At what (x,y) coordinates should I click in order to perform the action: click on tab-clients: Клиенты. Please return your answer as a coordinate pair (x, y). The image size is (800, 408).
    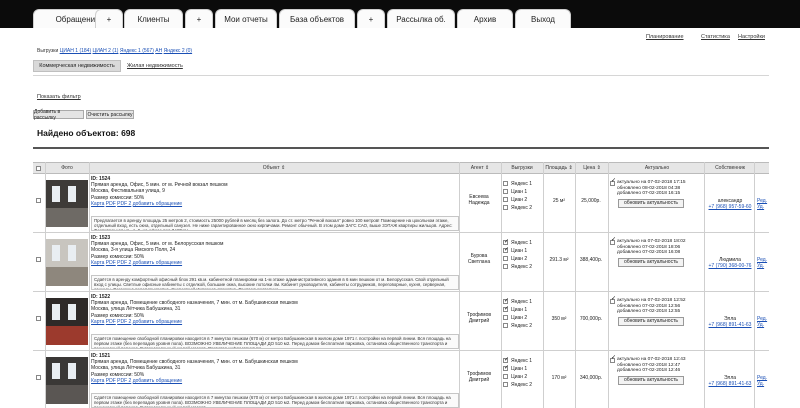
    Looking at the image, I should click on (153, 18).